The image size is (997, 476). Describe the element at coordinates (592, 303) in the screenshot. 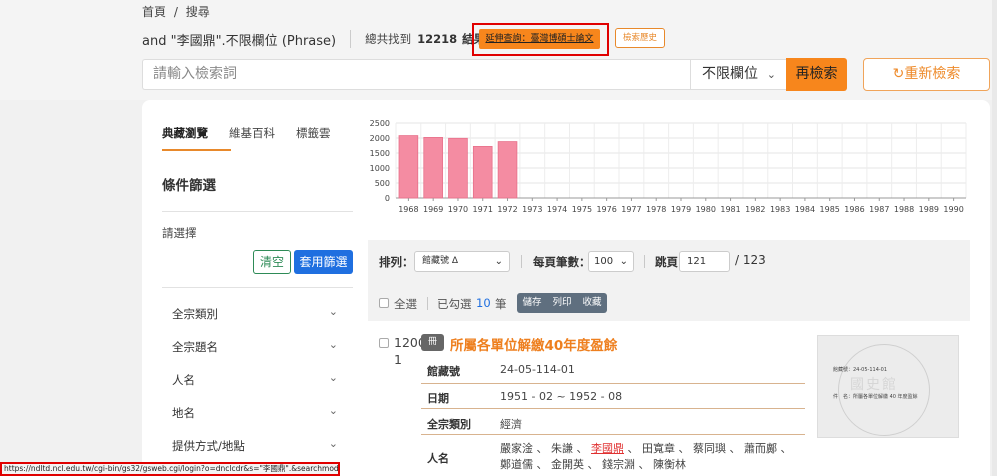

I see `favorite-button: 收藏` at that location.